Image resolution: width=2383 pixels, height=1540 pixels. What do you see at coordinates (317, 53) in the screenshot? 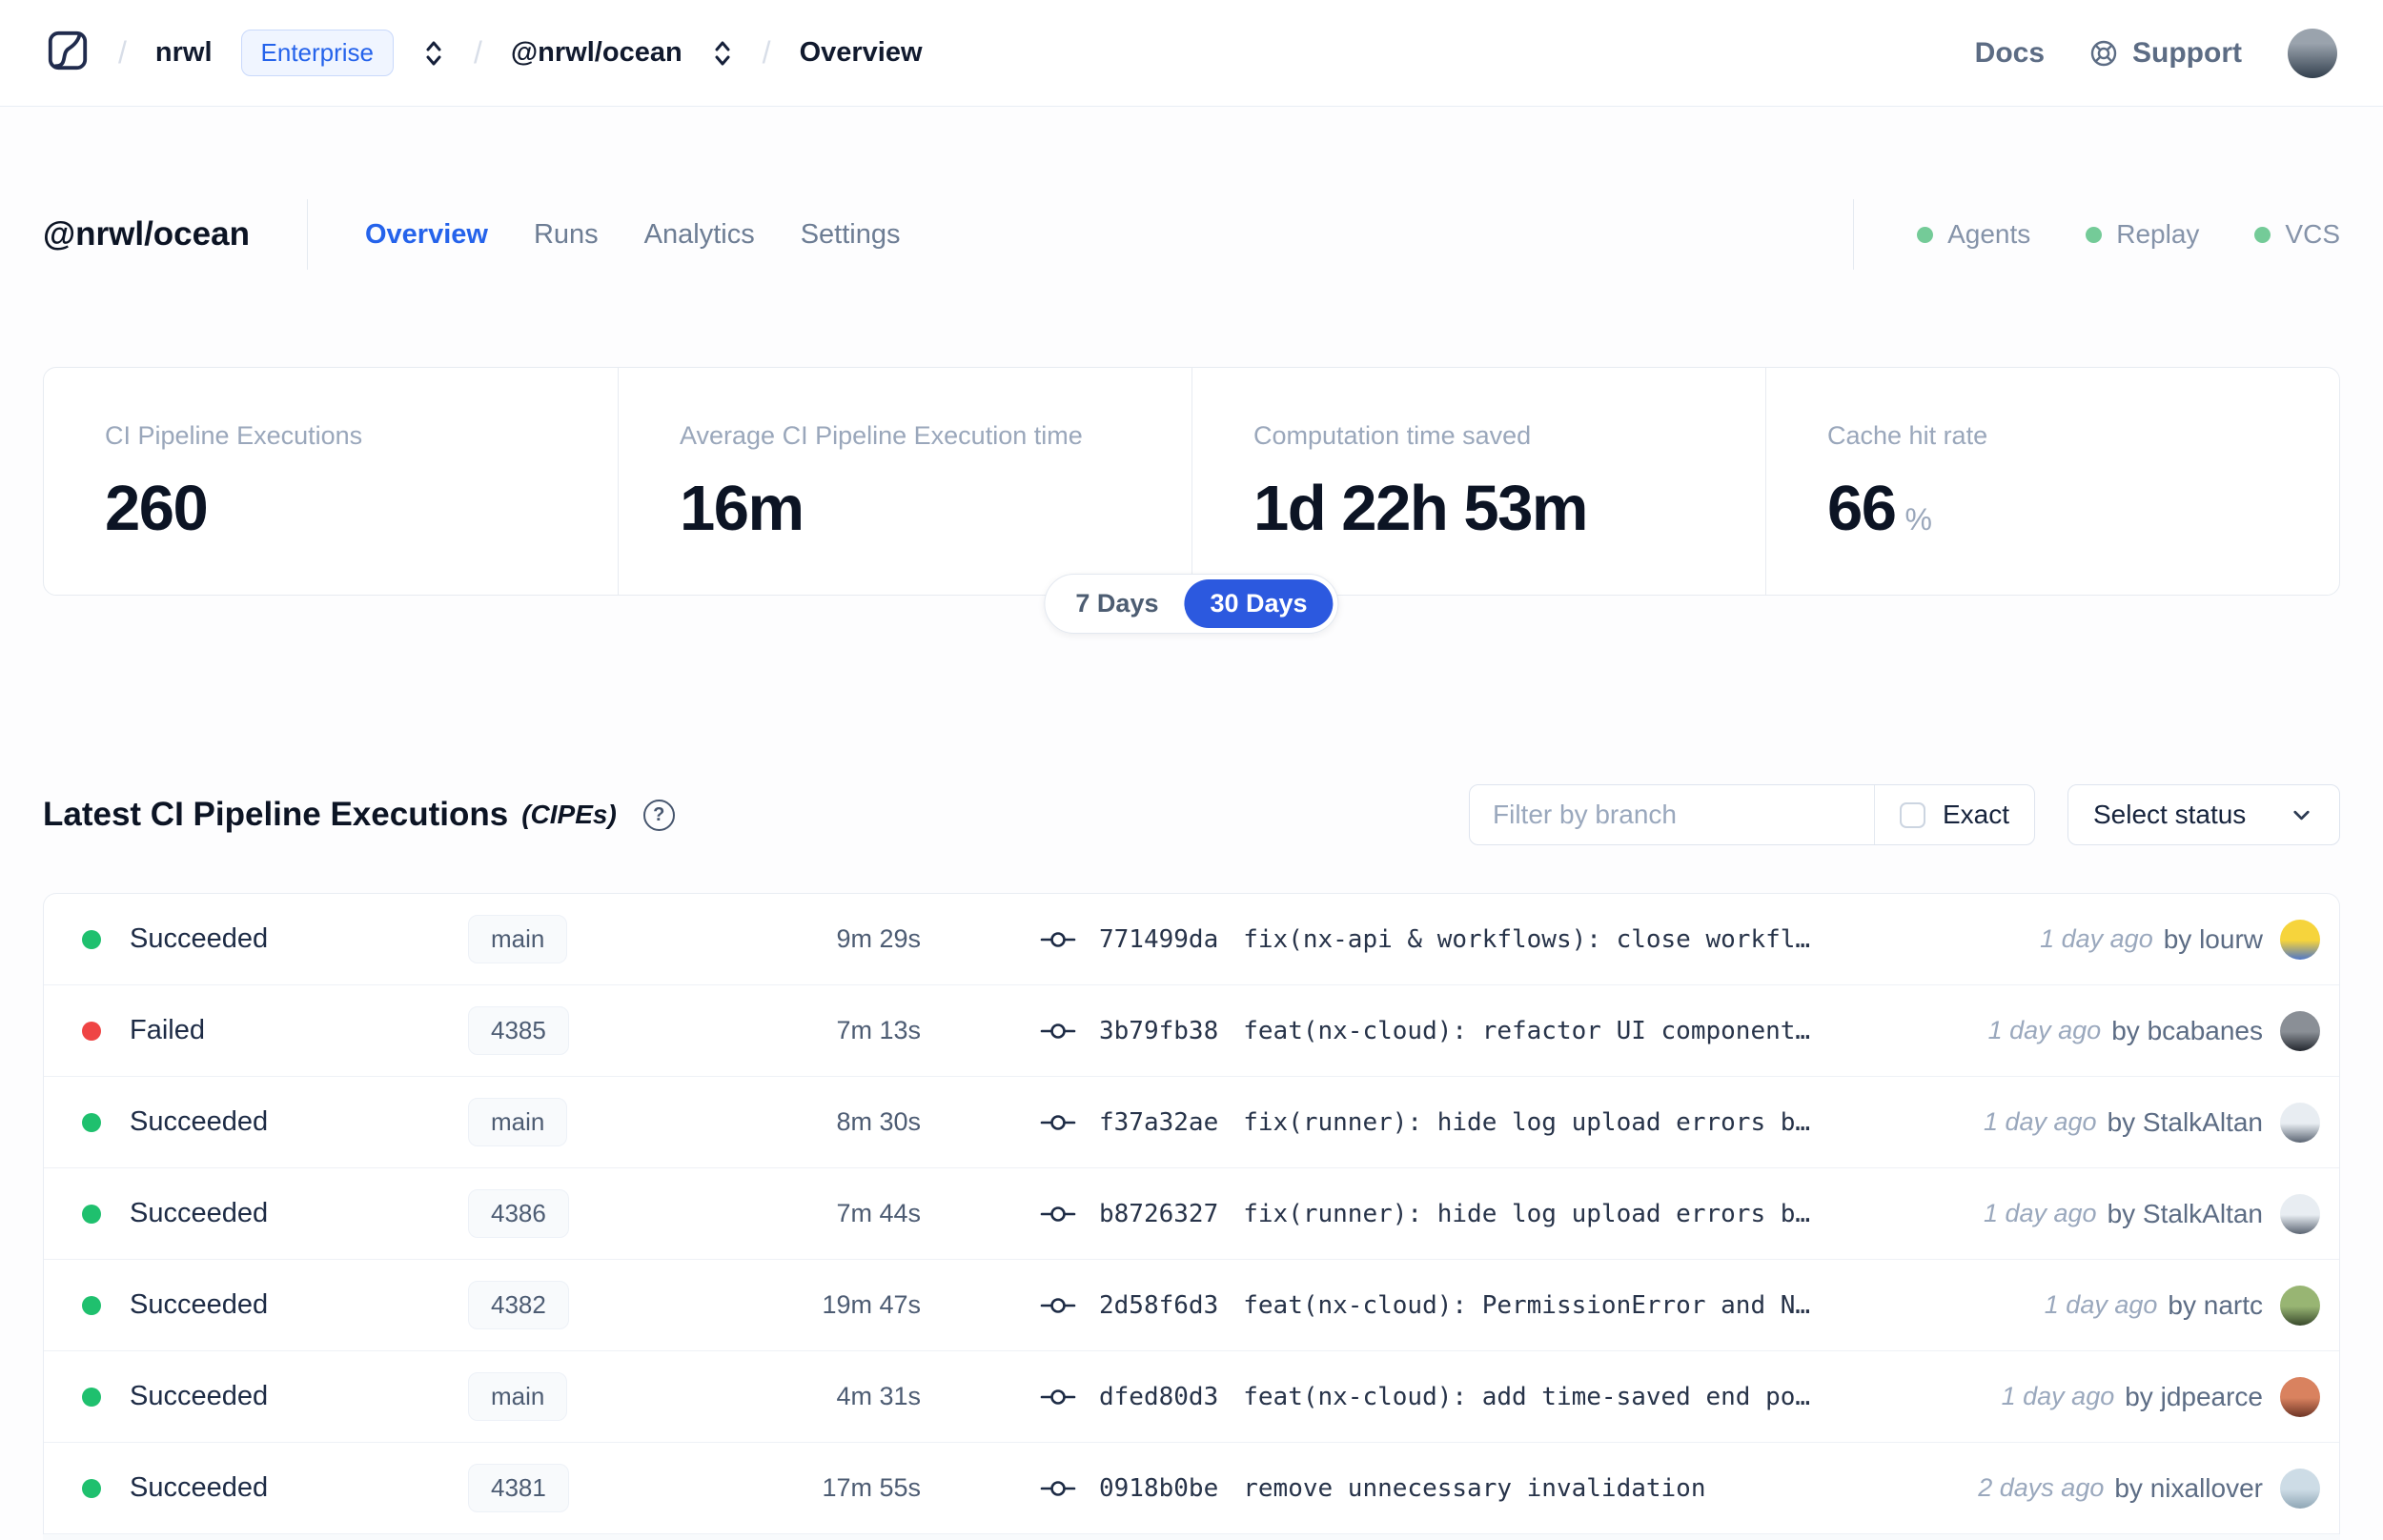
I see `enterprise-badge: Enterprise` at bounding box center [317, 53].